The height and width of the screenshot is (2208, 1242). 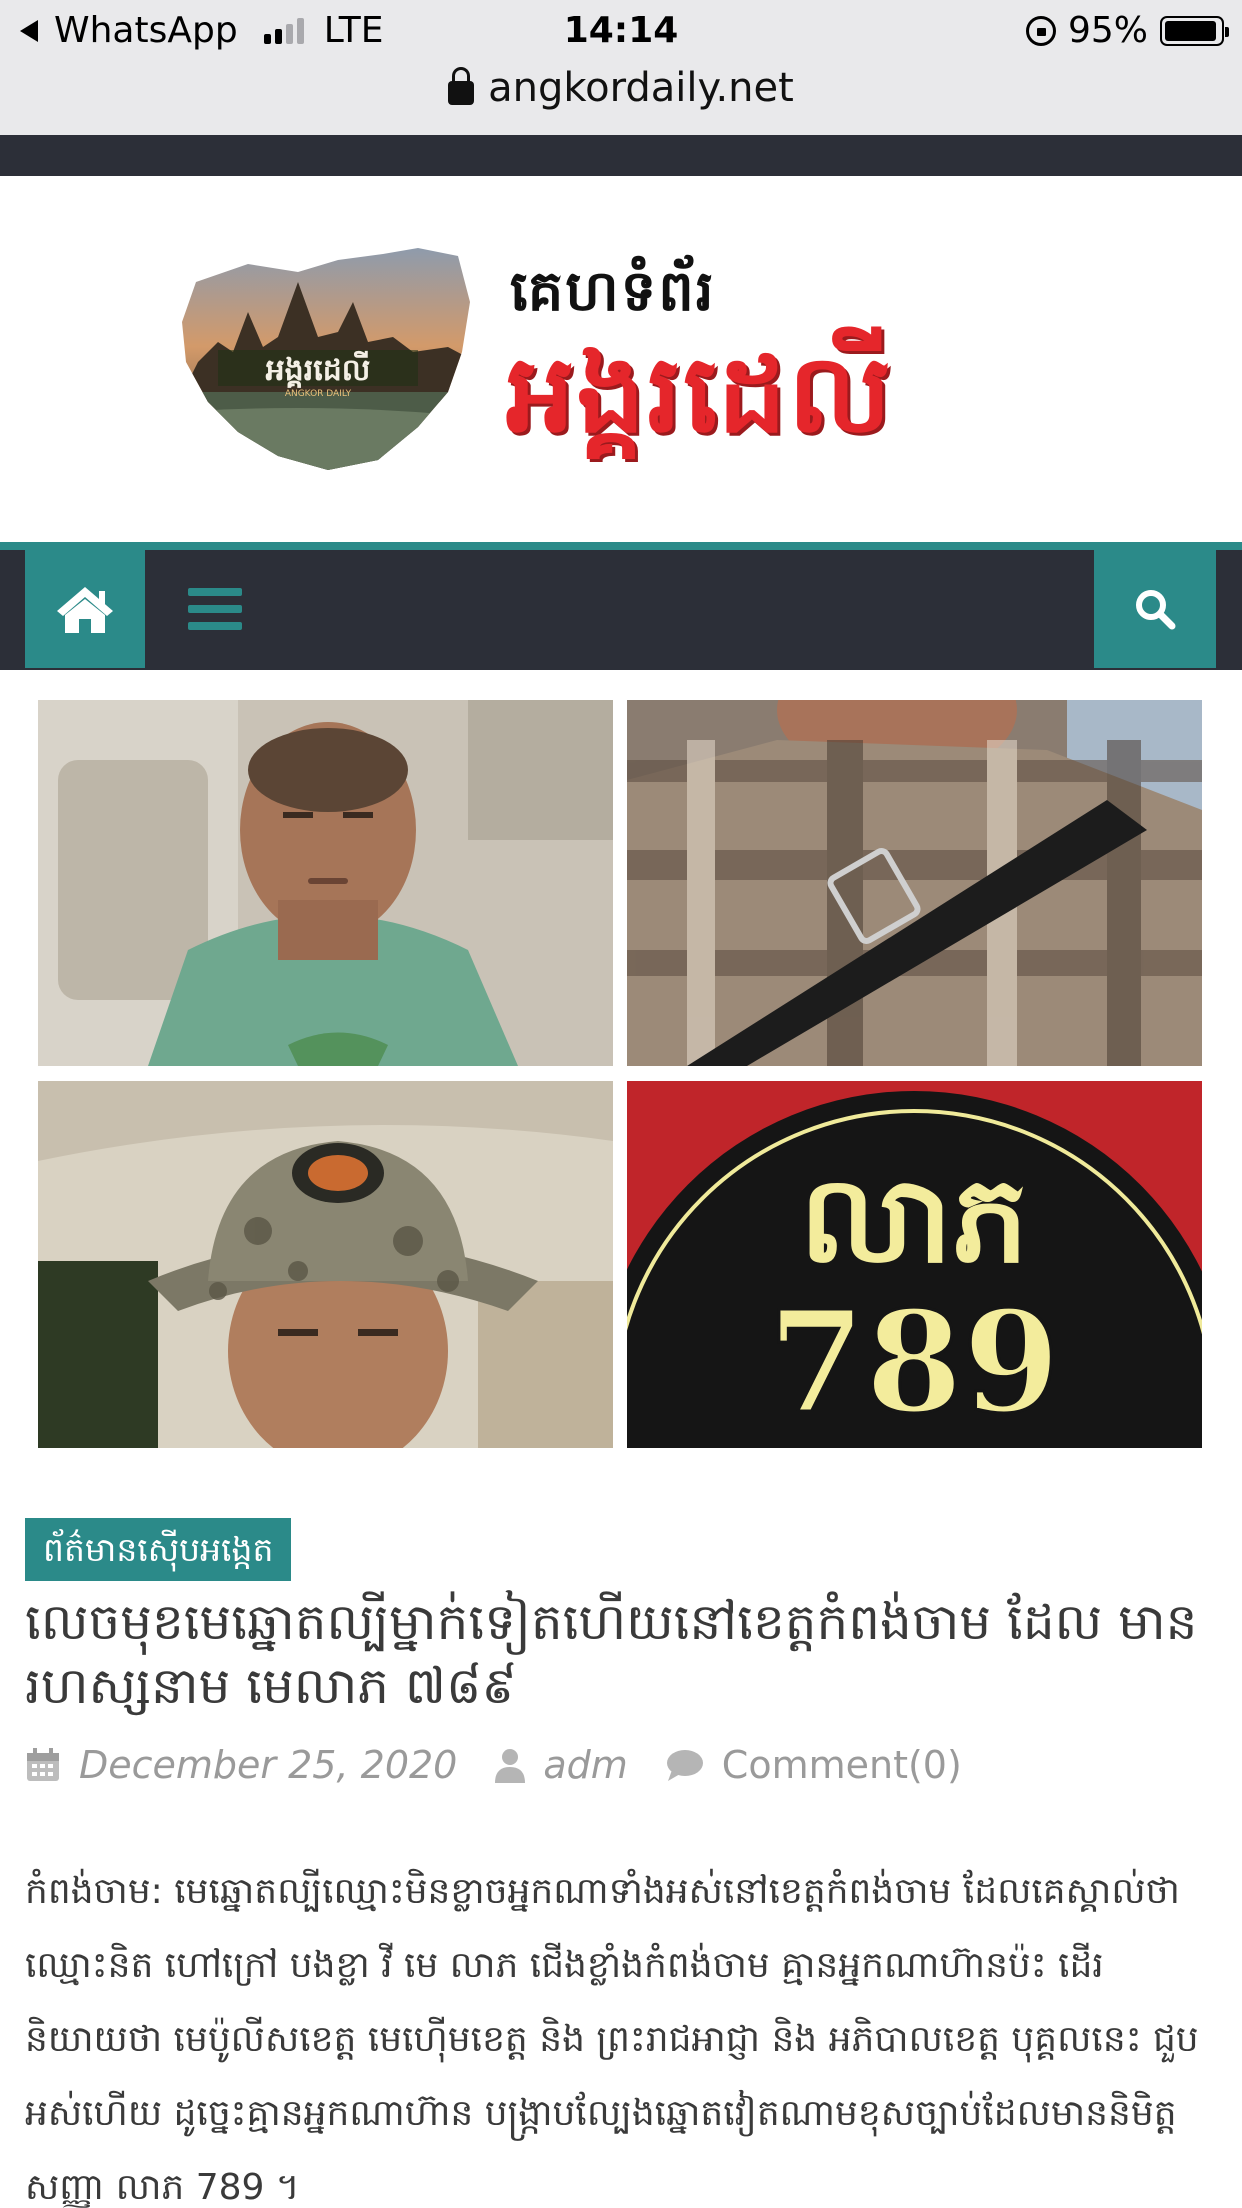 I want to click on photo-man-green-shirt, so click(x=325, y=883).